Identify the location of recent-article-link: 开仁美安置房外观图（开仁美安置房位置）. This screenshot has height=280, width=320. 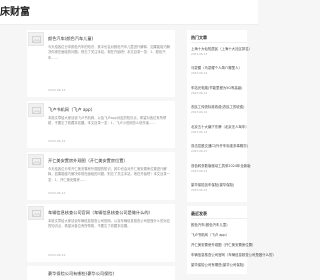
(223, 244).